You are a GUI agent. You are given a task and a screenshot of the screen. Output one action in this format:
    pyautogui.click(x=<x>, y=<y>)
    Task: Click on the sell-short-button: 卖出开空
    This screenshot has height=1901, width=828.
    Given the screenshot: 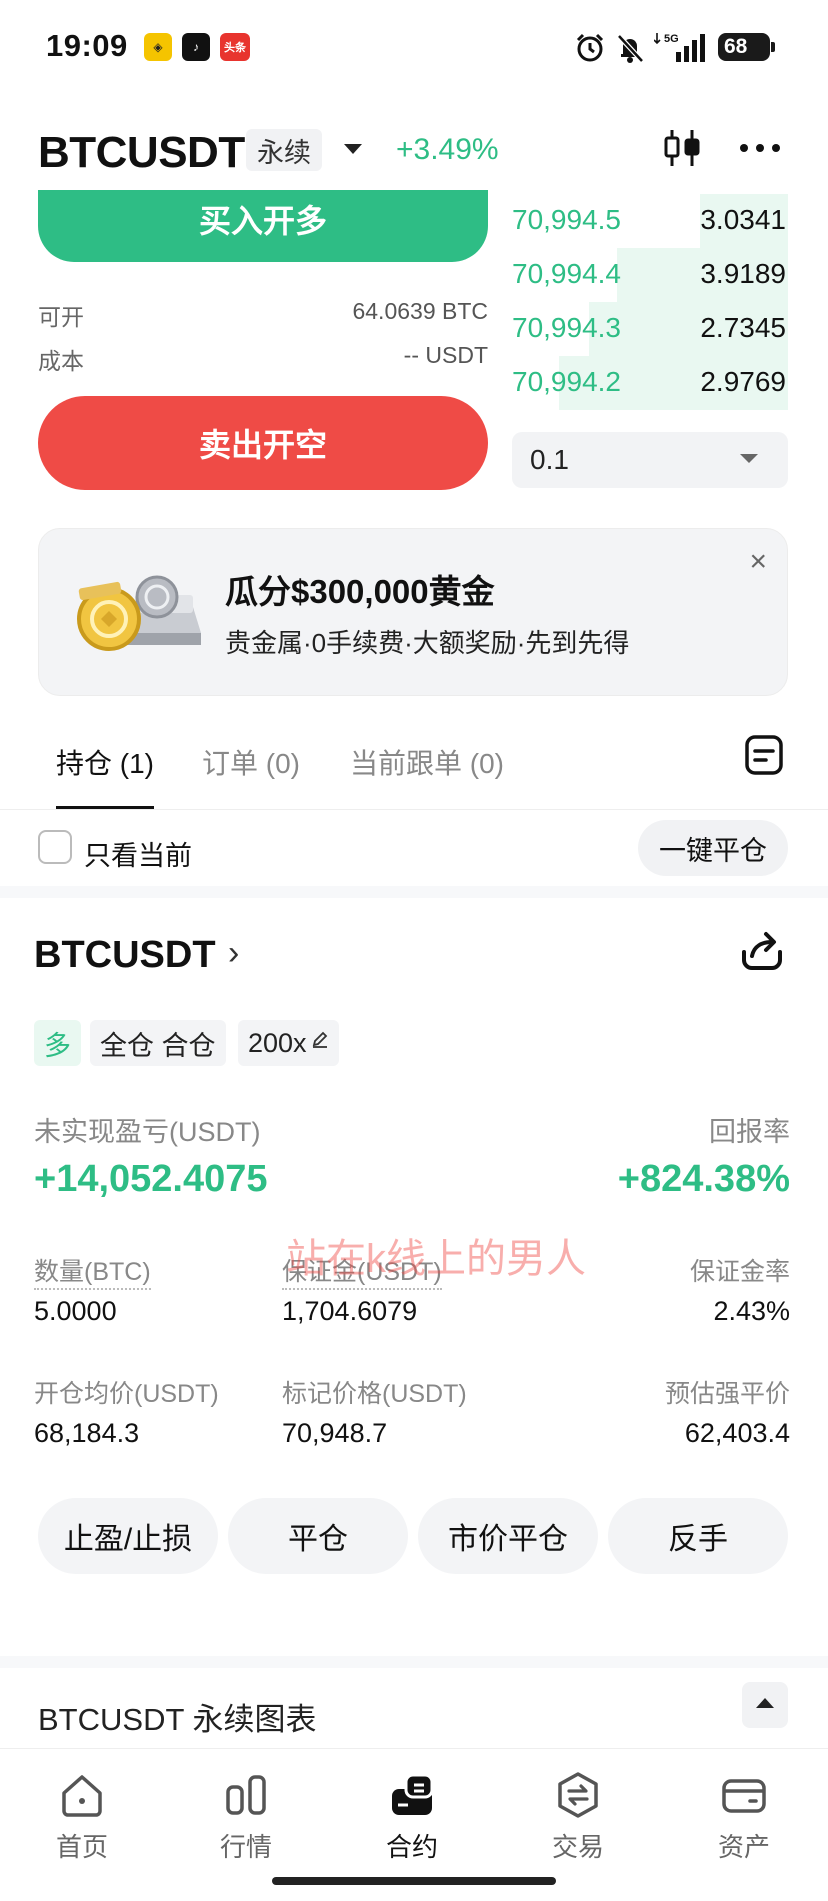 What is the action you would take?
    pyautogui.click(x=263, y=443)
    